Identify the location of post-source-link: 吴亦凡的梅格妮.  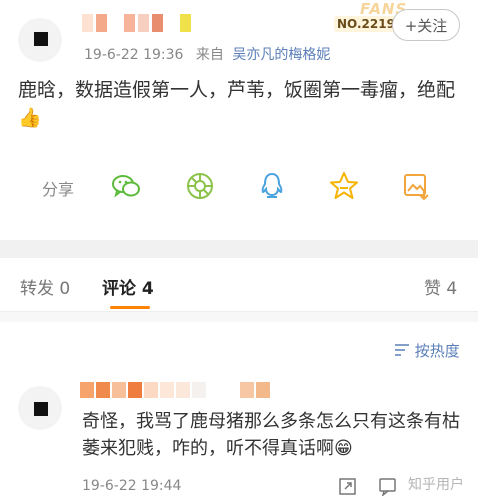
(281, 55).